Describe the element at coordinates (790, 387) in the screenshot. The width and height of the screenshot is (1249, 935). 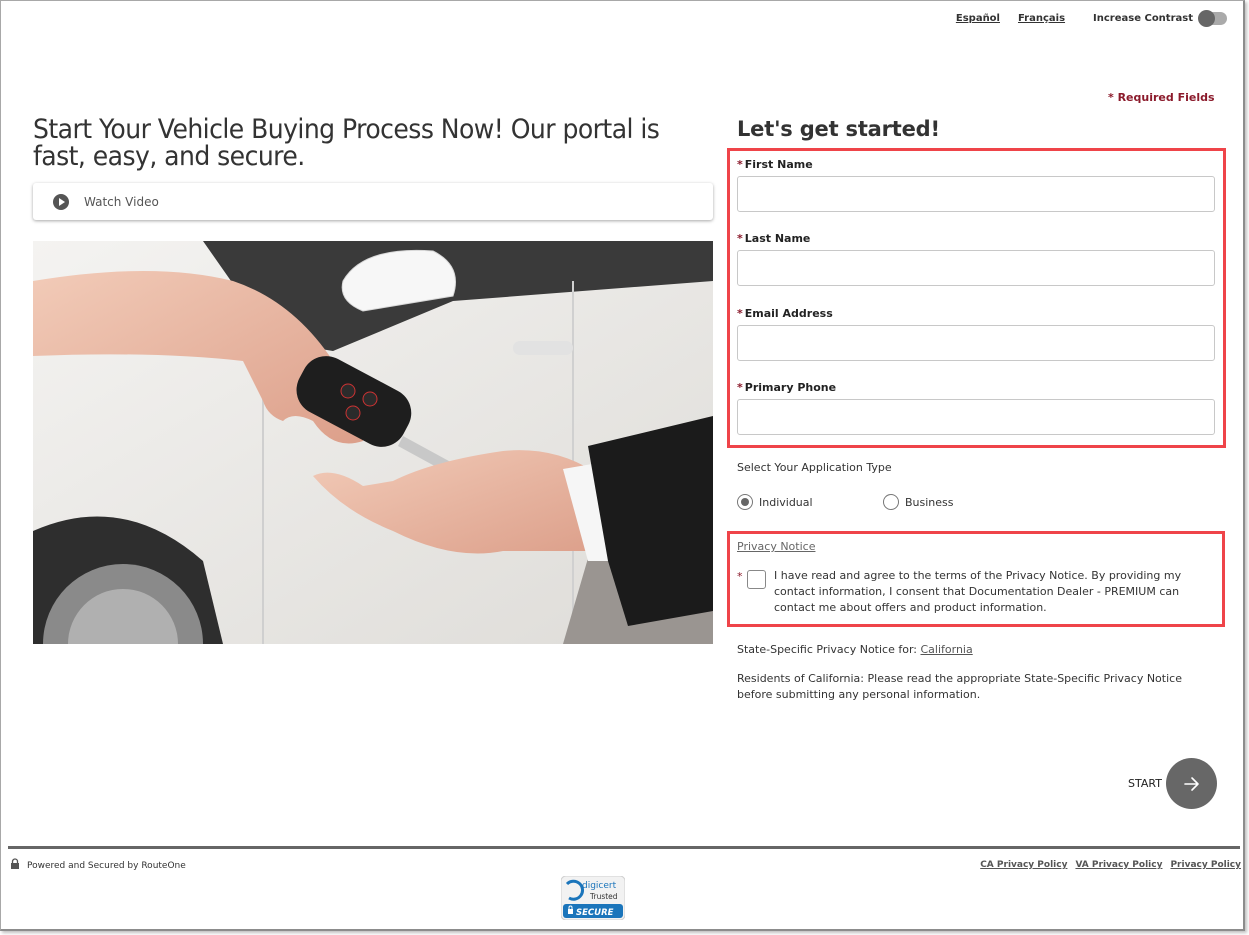
I see `primary-phone-label-text: Primary Phone` at that location.